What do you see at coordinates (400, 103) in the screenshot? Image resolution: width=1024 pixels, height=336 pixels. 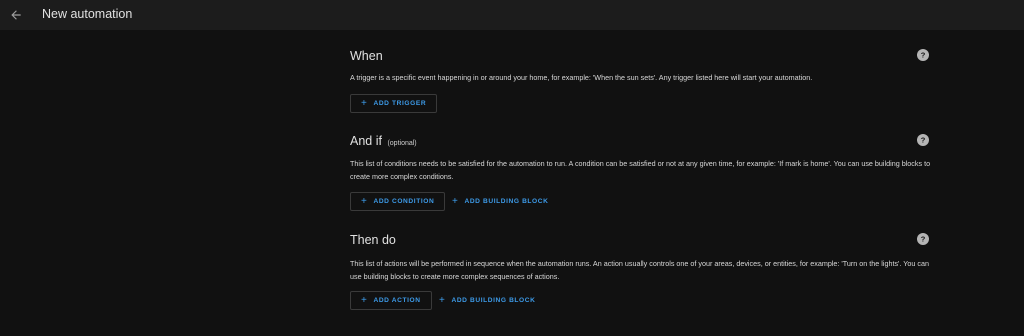 I see `add-trigger-label: ADD TRIGGER` at bounding box center [400, 103].